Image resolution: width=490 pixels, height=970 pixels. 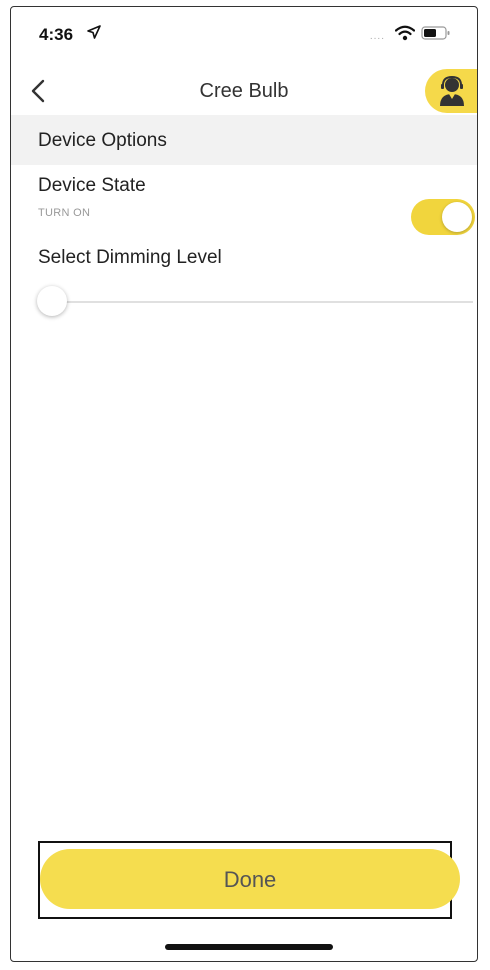 I want to click on section-header: Device Options, so click(x=244, y=140).